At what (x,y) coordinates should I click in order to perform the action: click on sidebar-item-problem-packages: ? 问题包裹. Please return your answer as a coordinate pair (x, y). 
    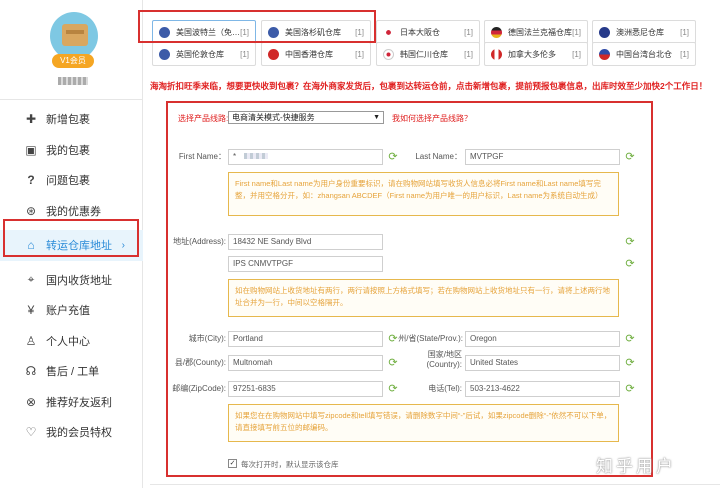
    Looking at the image, I should click on (71, 180).